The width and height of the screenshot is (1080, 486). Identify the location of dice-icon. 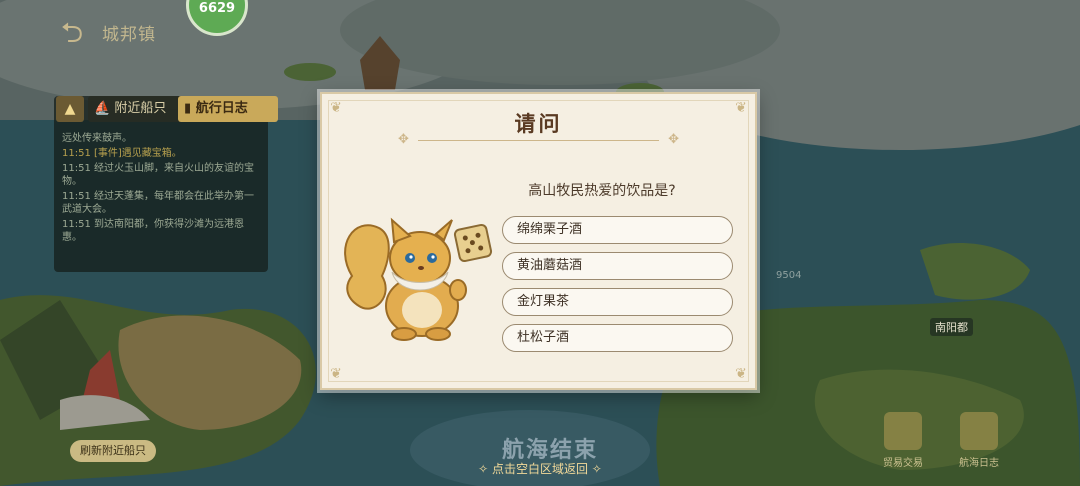
(473, 243).